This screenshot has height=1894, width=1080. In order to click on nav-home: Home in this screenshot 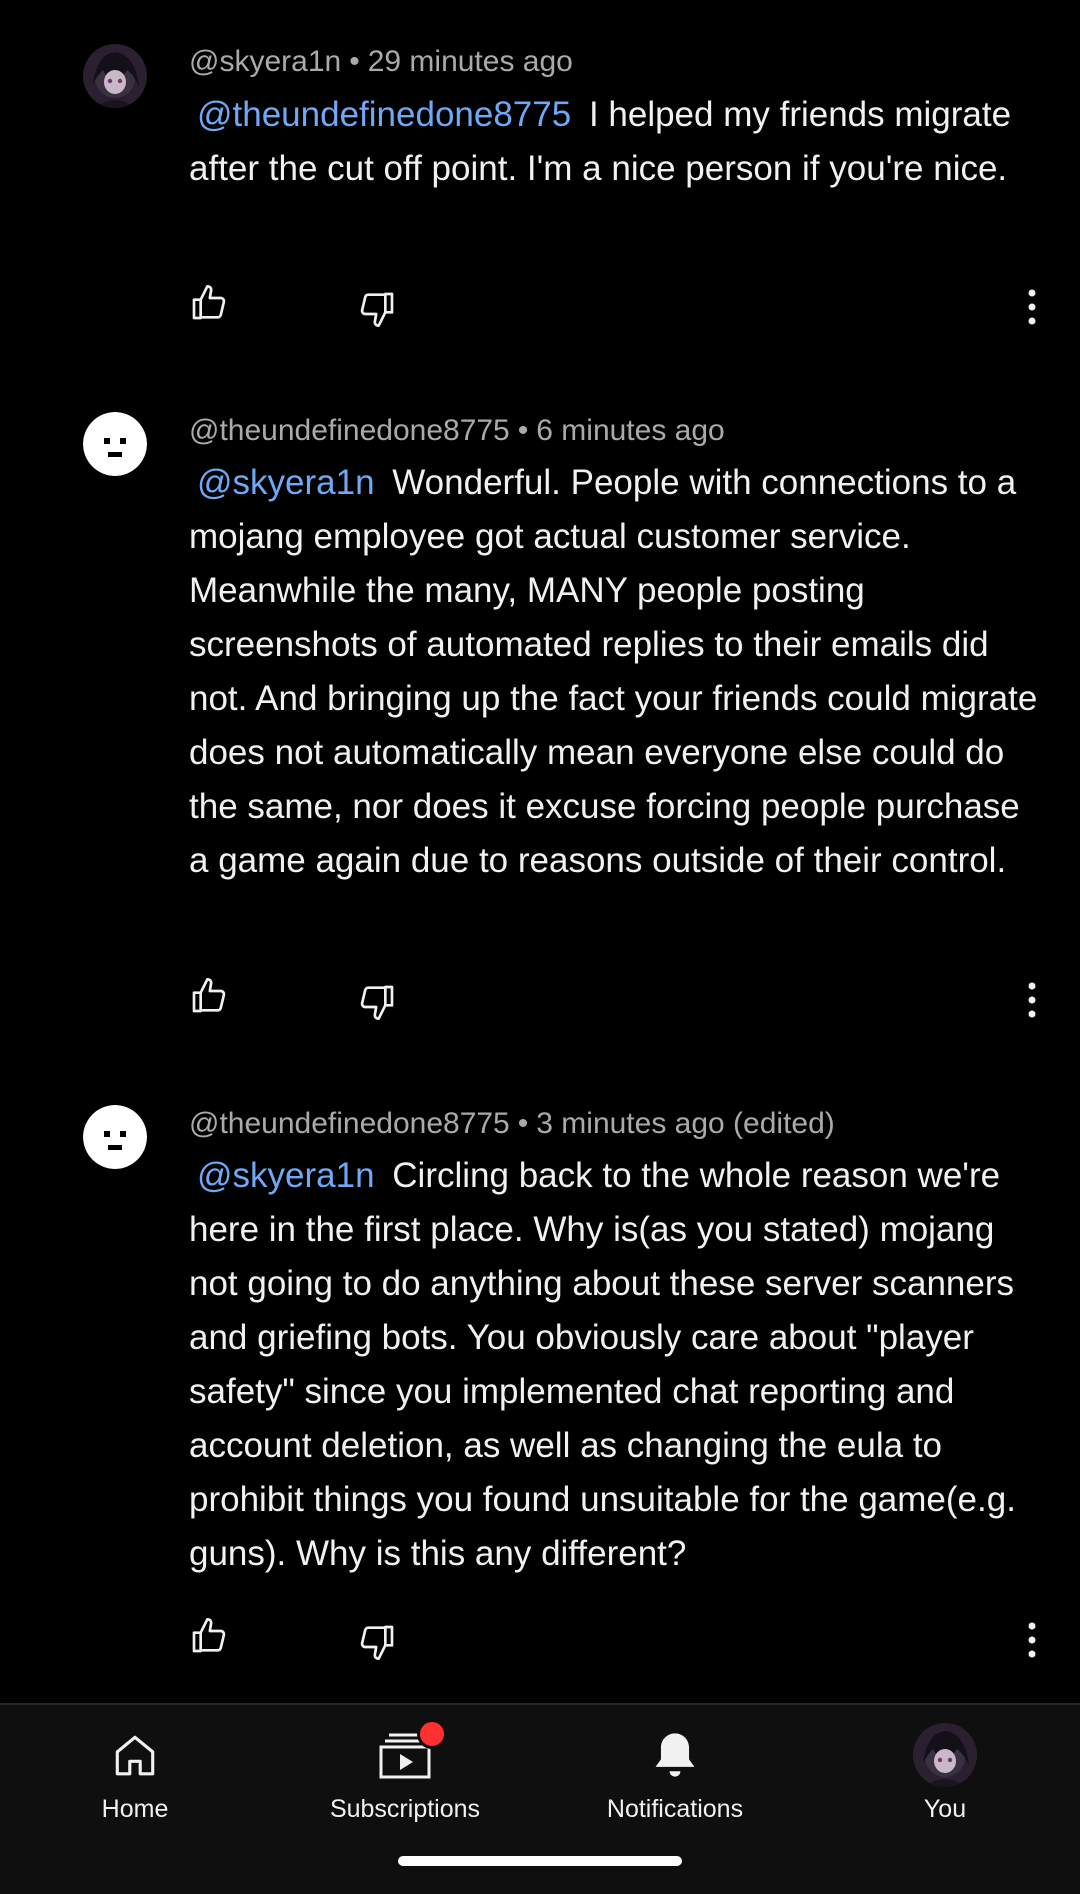, I will do `click(135, 1774)`.